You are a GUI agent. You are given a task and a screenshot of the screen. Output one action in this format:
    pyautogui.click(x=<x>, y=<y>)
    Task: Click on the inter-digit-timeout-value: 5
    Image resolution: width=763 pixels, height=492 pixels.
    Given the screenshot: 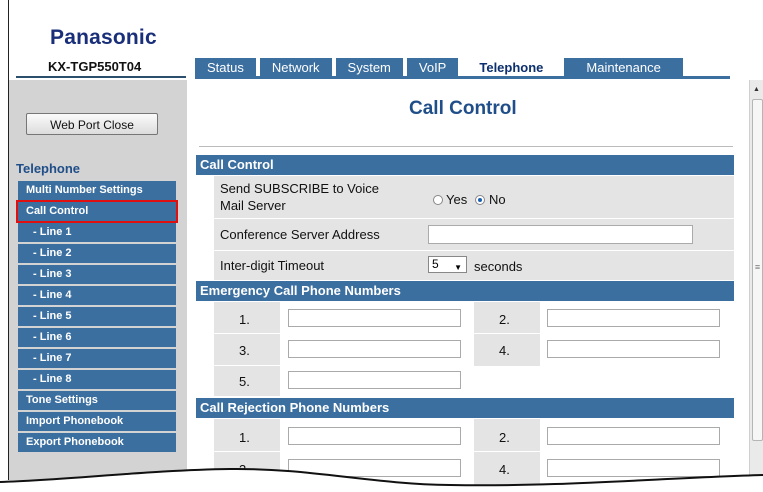 What is the action you would take?
    pyautogui.click(x=435, y=264)
    